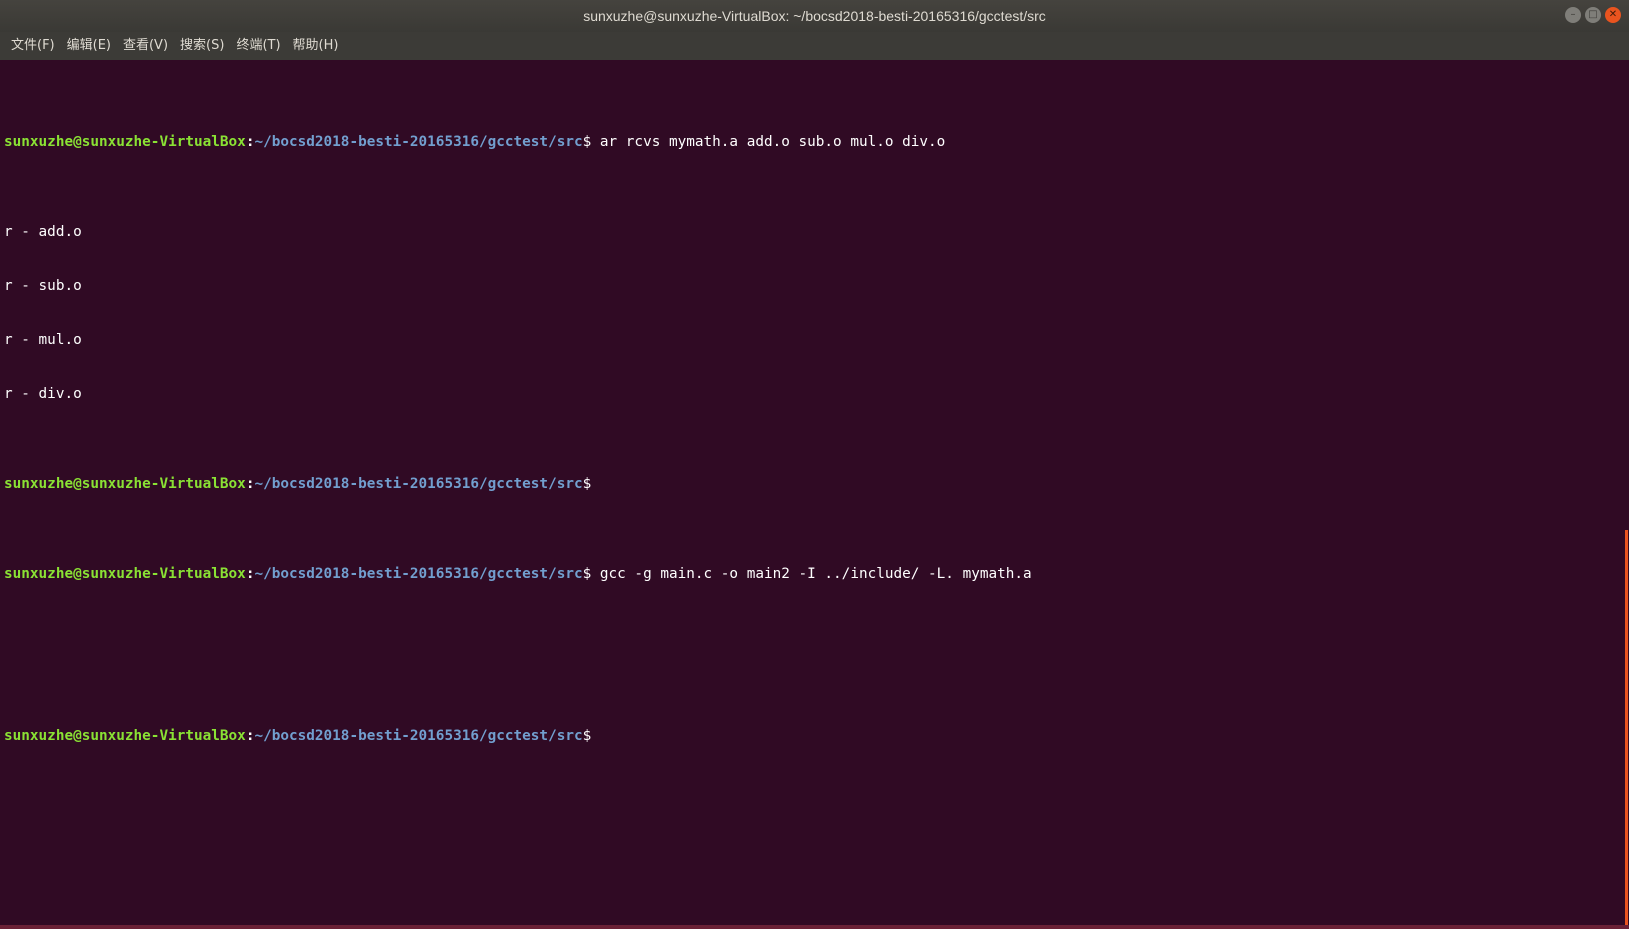 The height and width of the screenshot is (929, 1629). I want to click on command-text: ar rcvs mymath.a add.o sub.o mul.o div.o, so click(768, 142).